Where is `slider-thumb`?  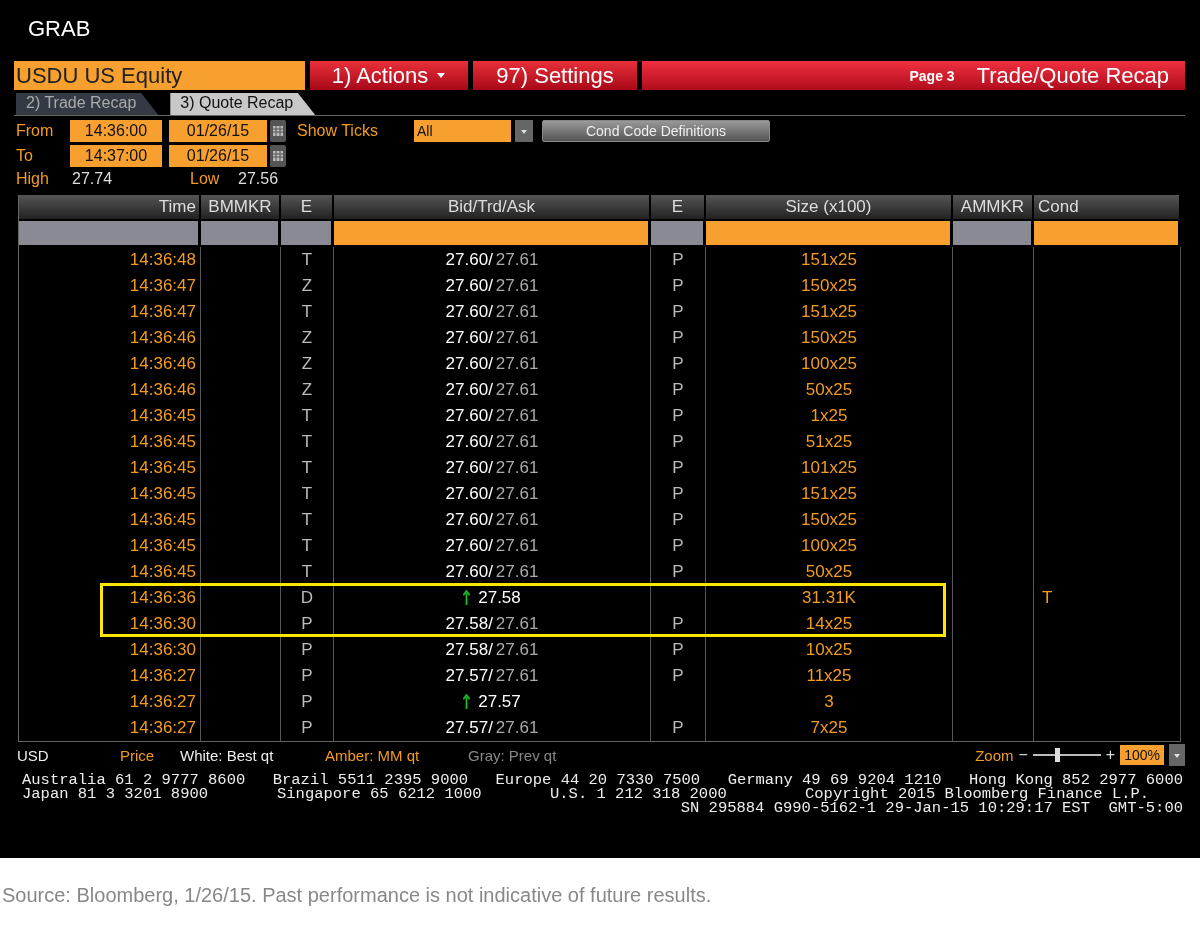
slider-thumb is located at coordinates (1057, 755).